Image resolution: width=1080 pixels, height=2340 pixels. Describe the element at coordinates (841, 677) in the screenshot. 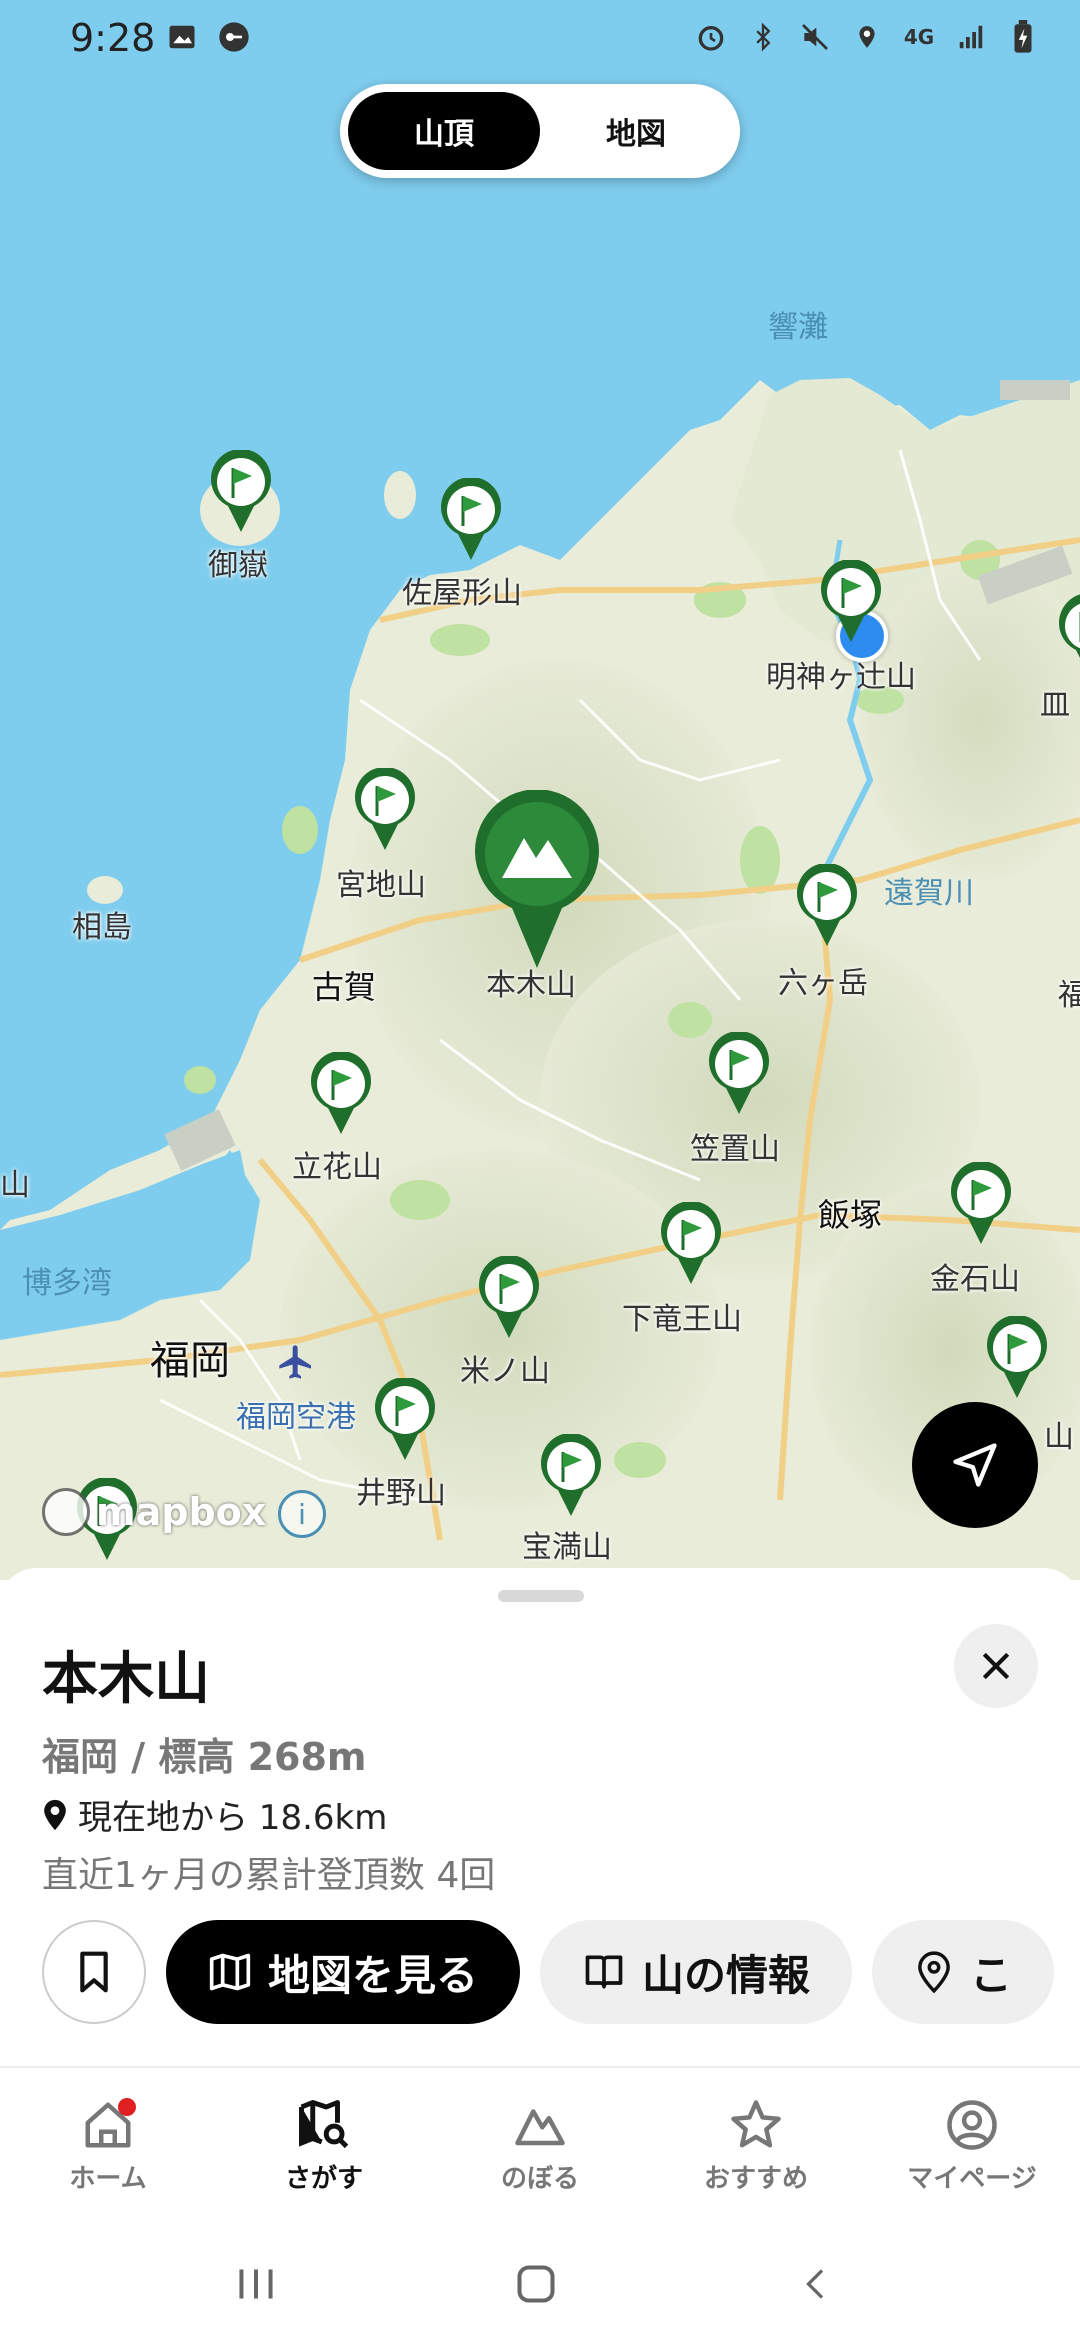

I see `peak-label-myoujin: 明神ヶ辻山` at that location.